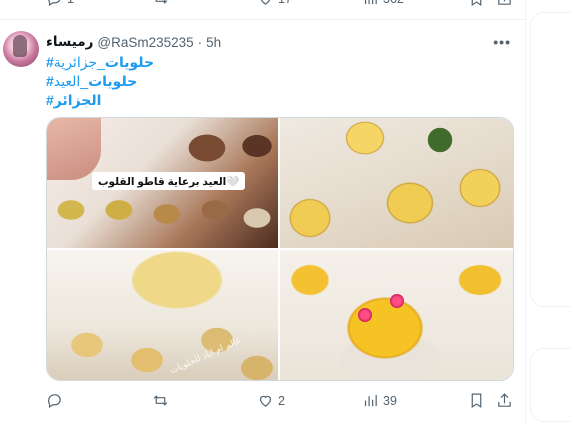  What do you see at coordinates (274, 3) in the screenshot?
I see `like-action: 17` at bounding box center [274, 3].